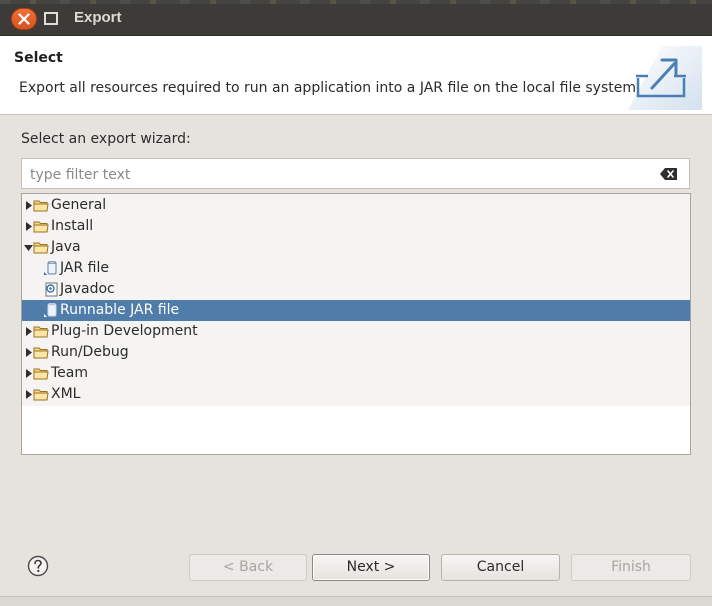 The image size is (712, 606). I want to click on tree-item-run-debug: Run/Debug, so click(356, 352).